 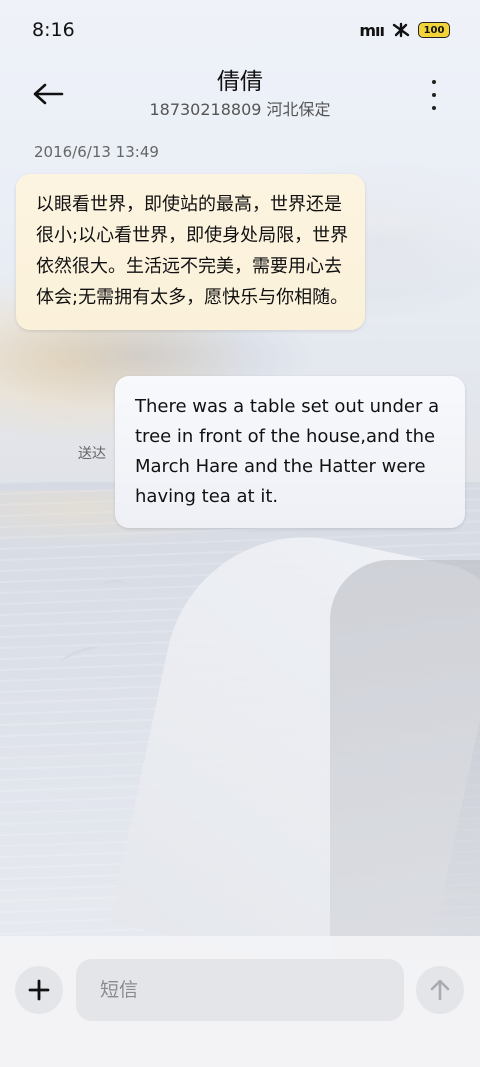 What do you see at coordinates (372, 30) in the screenshot?
I see `signal-icon: mıı` at bounding box center [372, 30].